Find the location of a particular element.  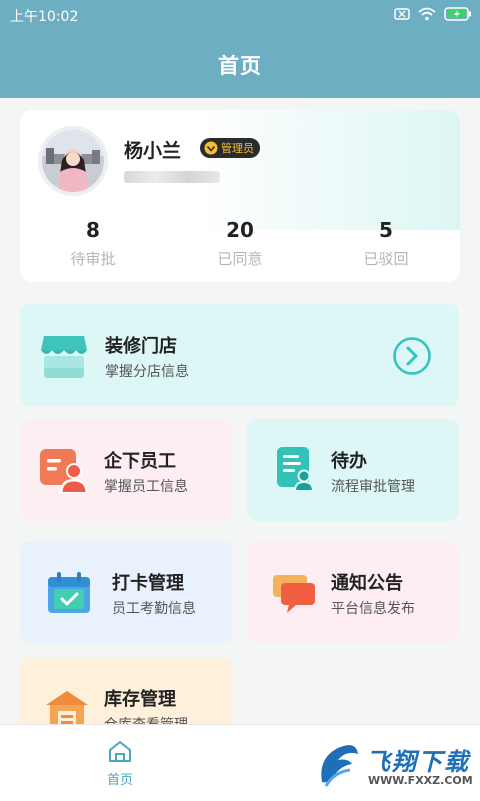

page-title: 首页 is located at coordinates (240, 66).